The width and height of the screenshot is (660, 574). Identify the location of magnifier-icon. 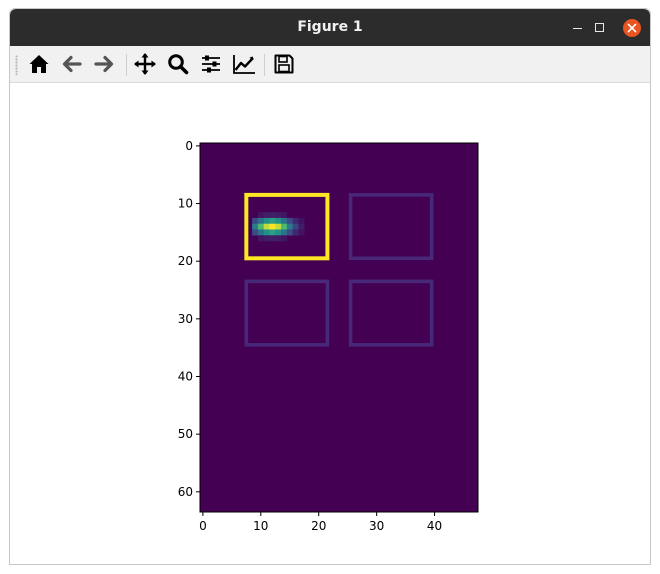
(178, 64).